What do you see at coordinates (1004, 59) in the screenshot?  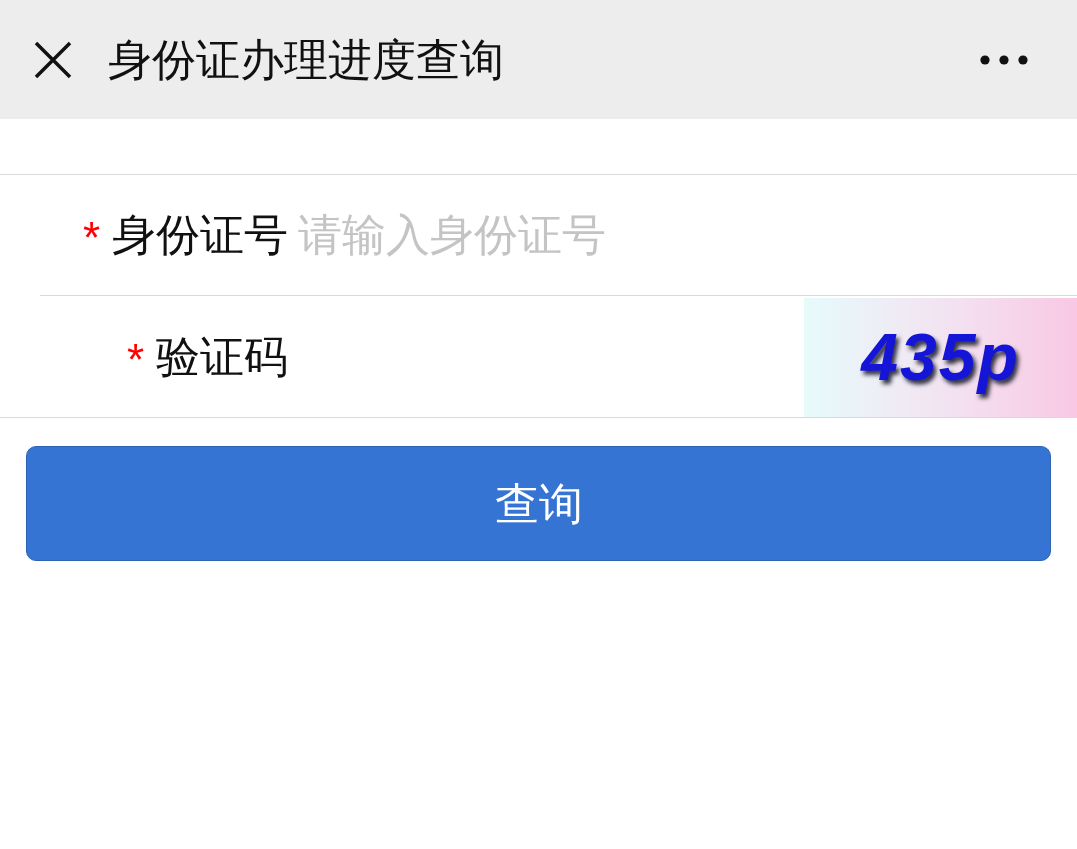 I see `more-icon` at bounding box center [1004, 59].